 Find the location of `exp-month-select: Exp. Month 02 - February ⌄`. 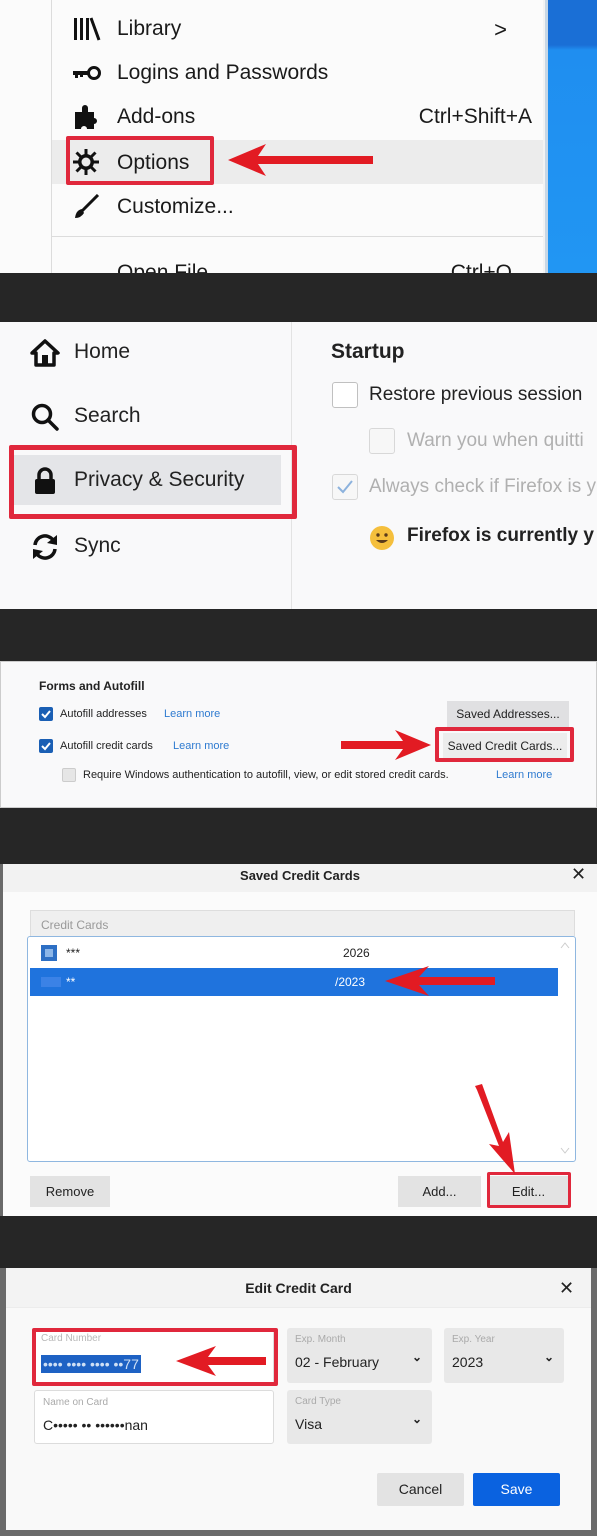

exp-month-select: Exp. Month 02 - February ⌄ is located at coordinates (359, 1355).